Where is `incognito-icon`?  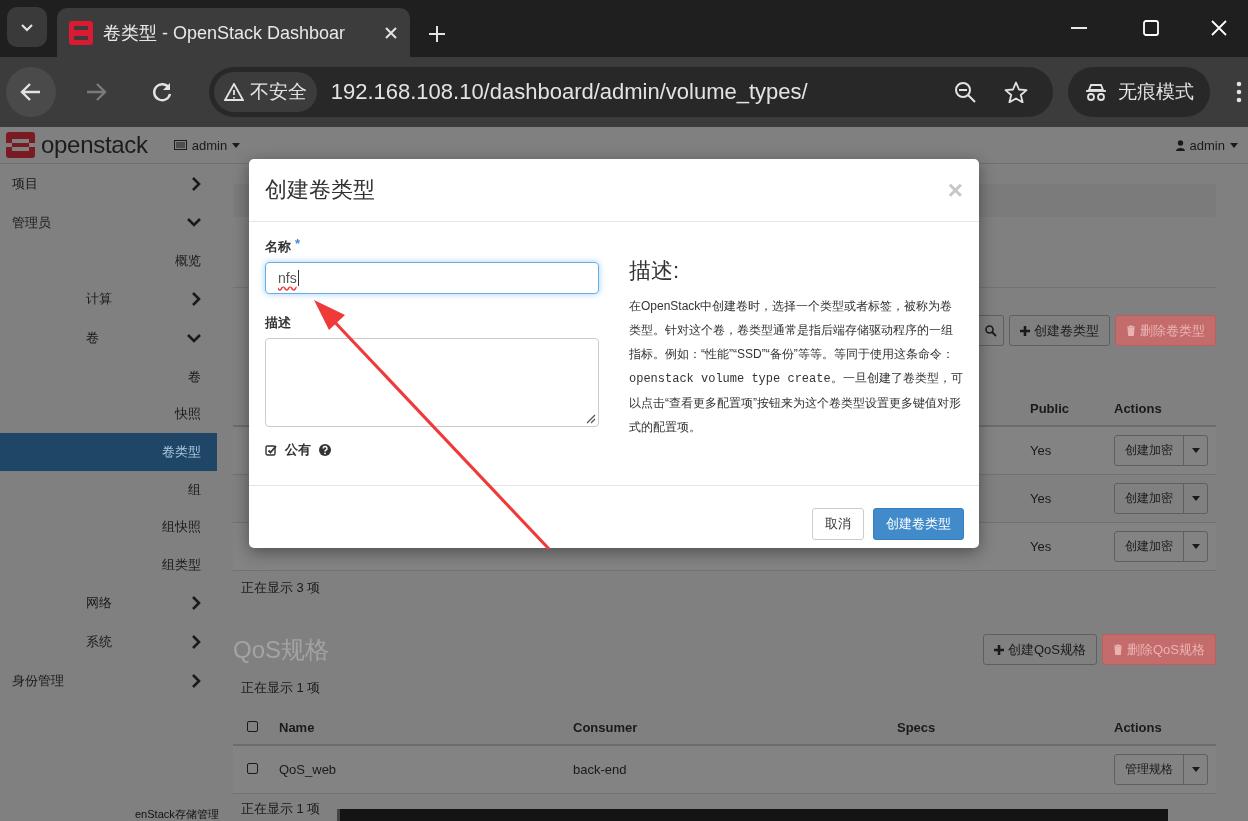
incognito-icon is located at coordinates (1096, 92).